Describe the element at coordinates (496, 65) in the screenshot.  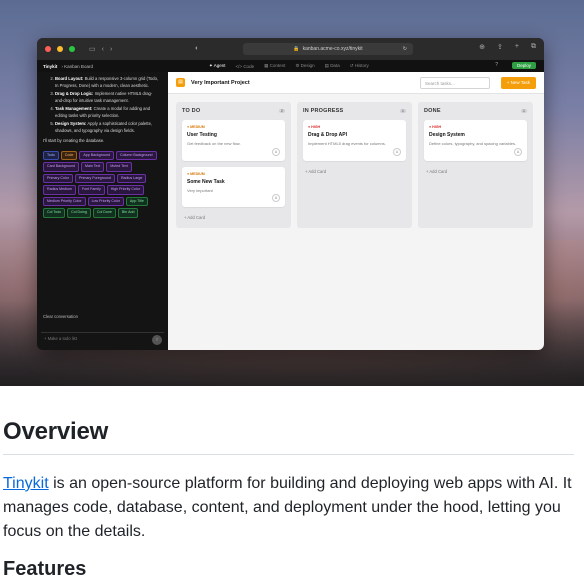
I see `help-icon: ?` at that location.